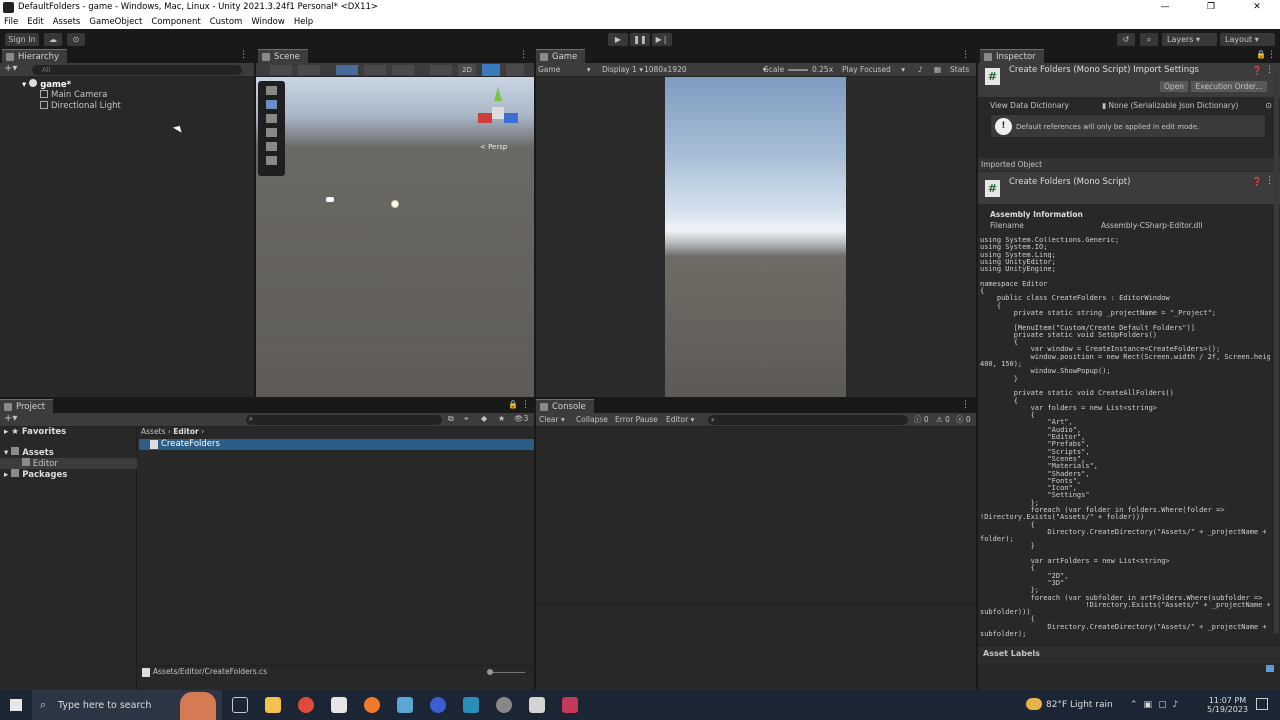  What do you see at coordinates (271, 90) in the screenshot?
I see `hand-tool-icon` at bounding box center [271, 90].